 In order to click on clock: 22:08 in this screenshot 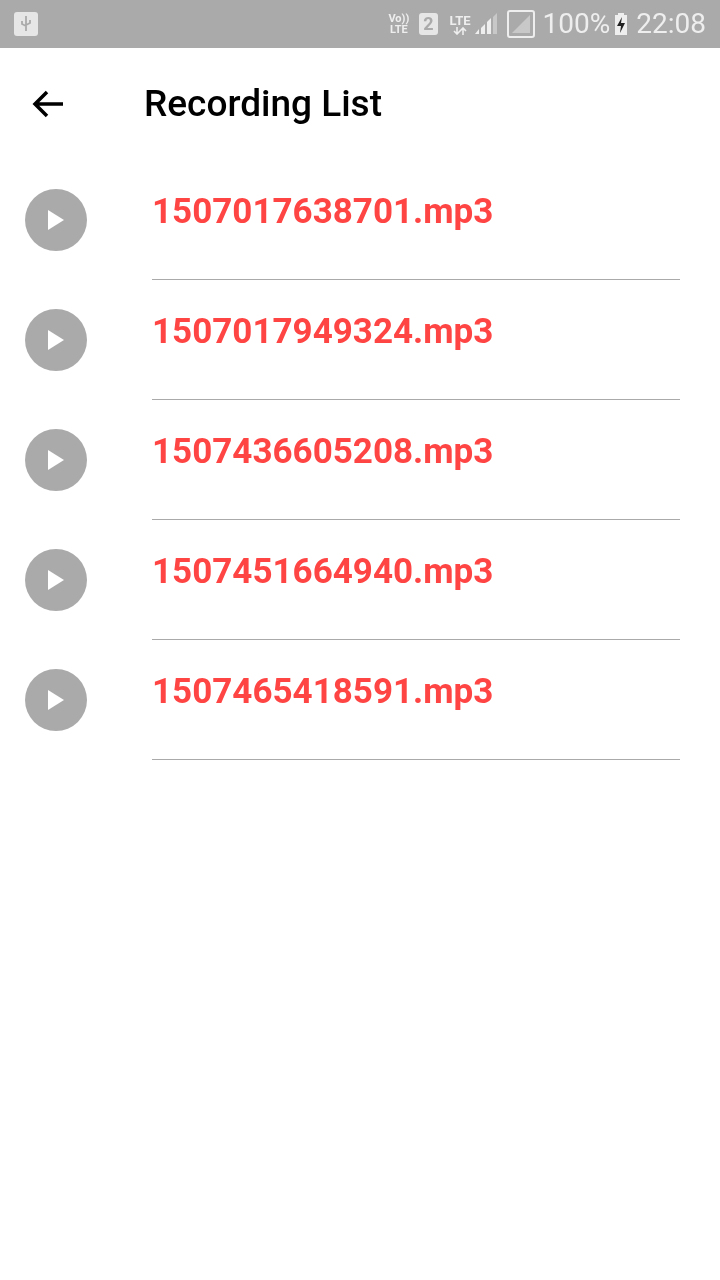, I will do `click(671, 24)`.